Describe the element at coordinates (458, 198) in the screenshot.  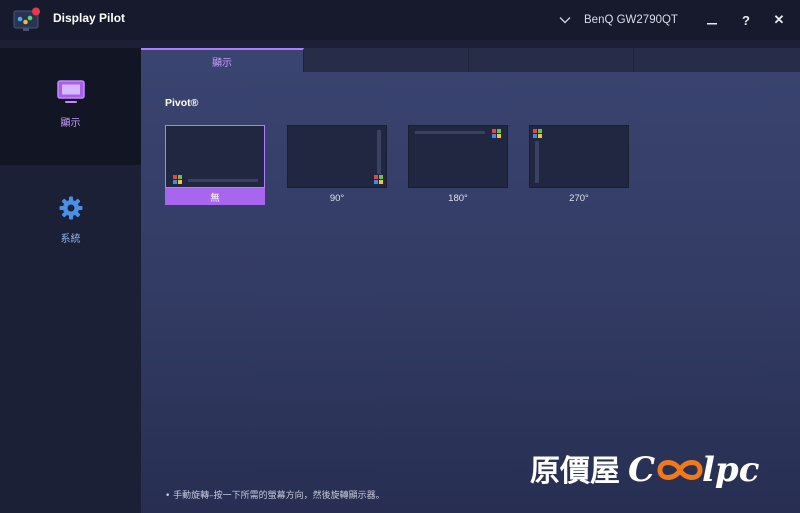
I see `pivot-option-label: 180°` at that location.